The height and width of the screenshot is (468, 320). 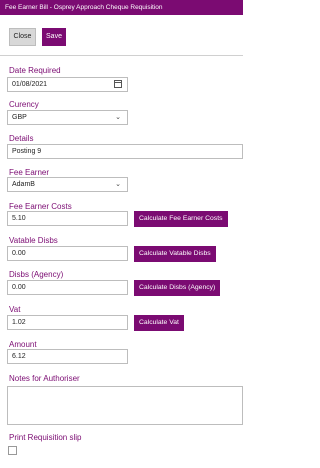 I want to click on fee-earner-costs-value: 5.10, so click(x=19, y=218).